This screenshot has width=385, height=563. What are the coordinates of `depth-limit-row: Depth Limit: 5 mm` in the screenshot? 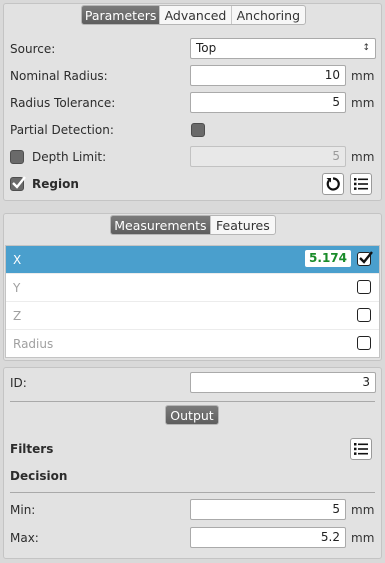 It's located at (192, 157).